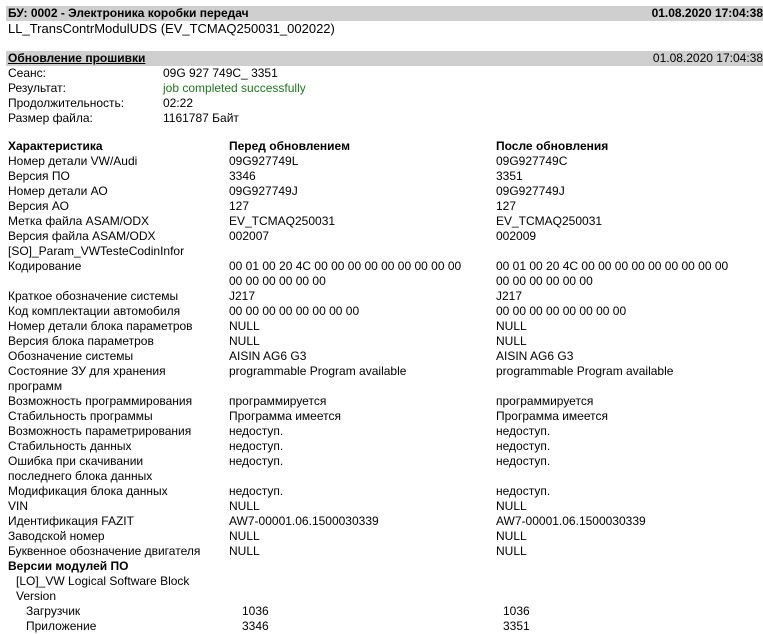  What do you see at coordinates (571, 521) in the screenshot?
I see `table-row-after: AW7-00001.06.1500030339` at bounding box center [571, 521].